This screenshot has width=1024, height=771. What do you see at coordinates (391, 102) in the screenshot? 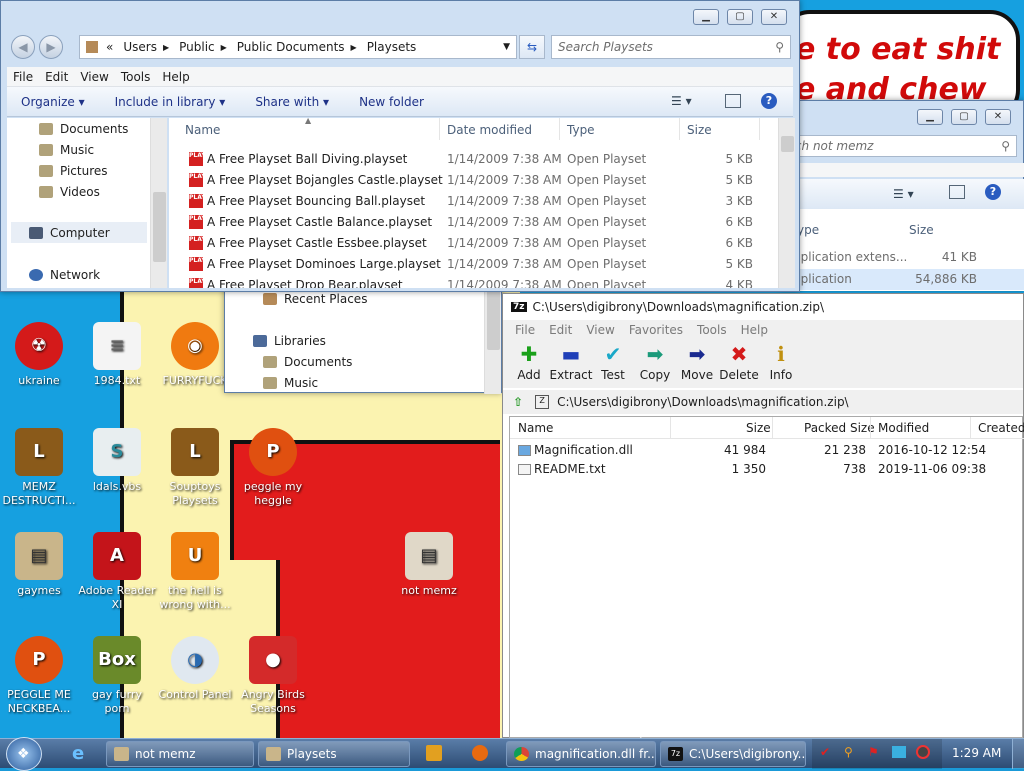
I see `new-folder-button: New folder` at bounding box center [391, 102].